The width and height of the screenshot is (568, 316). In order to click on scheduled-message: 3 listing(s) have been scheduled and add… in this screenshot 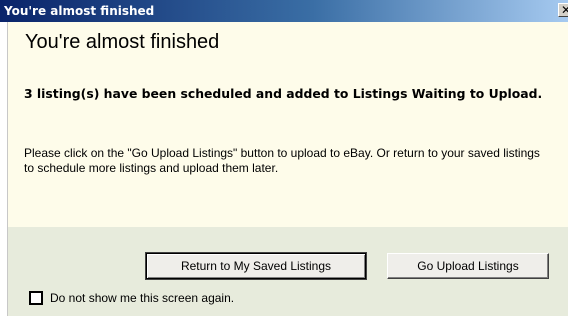, I will do `click(283, 93)`.